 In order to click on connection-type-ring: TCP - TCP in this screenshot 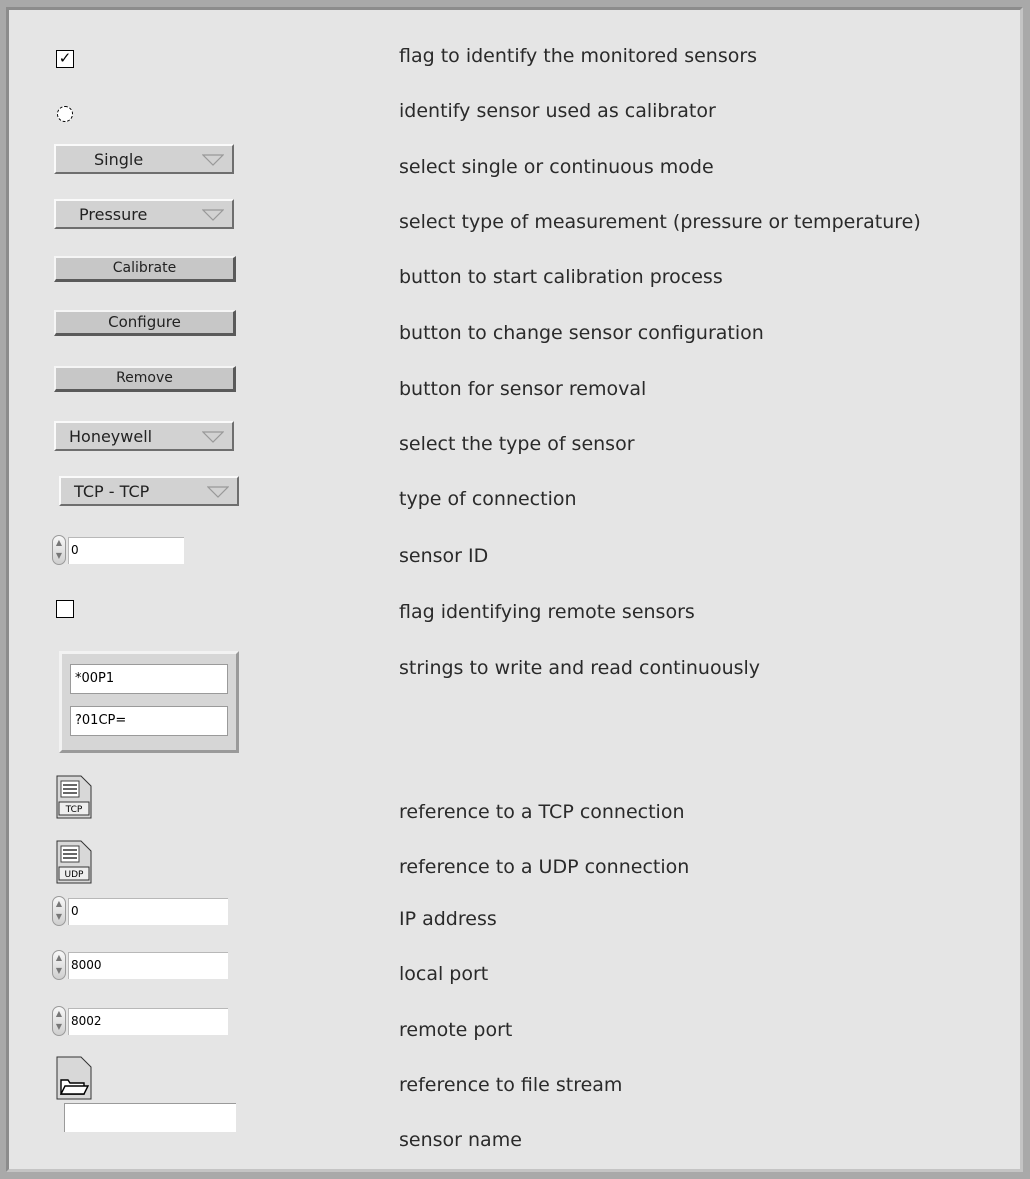, I will do `click(149, 491)`.